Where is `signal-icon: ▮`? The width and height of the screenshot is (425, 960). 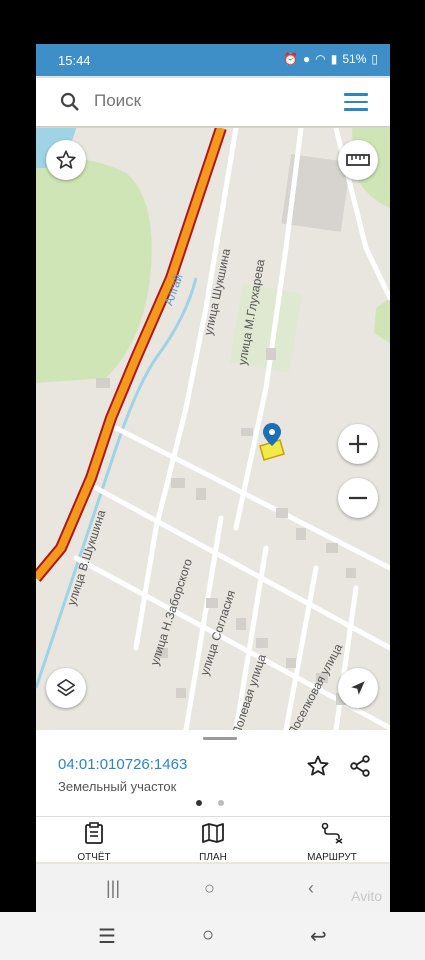
signal-icon: ▮ is located at coordinates (334, 59).